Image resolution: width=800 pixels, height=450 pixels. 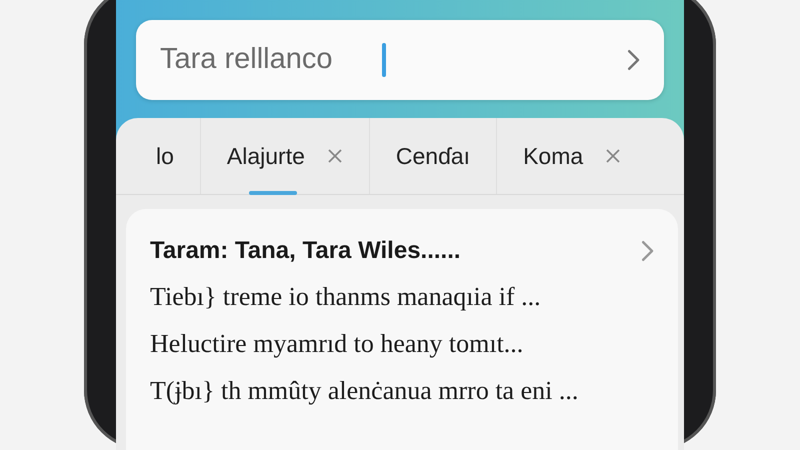 I want to click on search-field: Tara relllanco, so click(x=266, y=60).